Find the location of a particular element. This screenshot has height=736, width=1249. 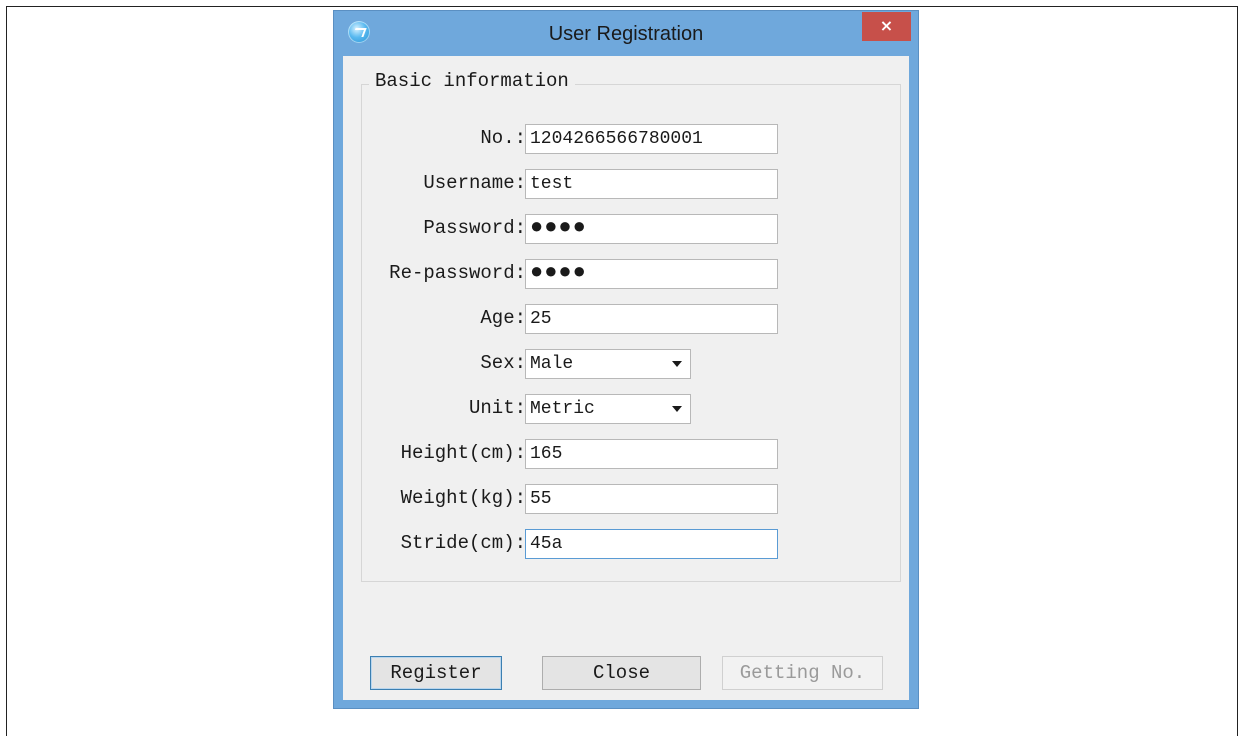

weight-field: 55 is located at coordinates (651, 499).